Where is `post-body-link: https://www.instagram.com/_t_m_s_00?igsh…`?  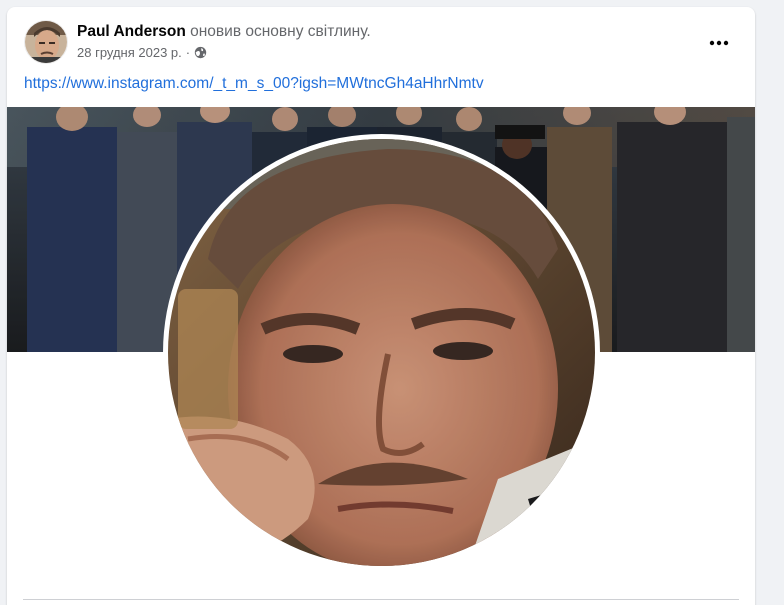 post-body-link: https://www.instagram.com/_t_m_s_00?igsh… is located at coordinates (254, 84).